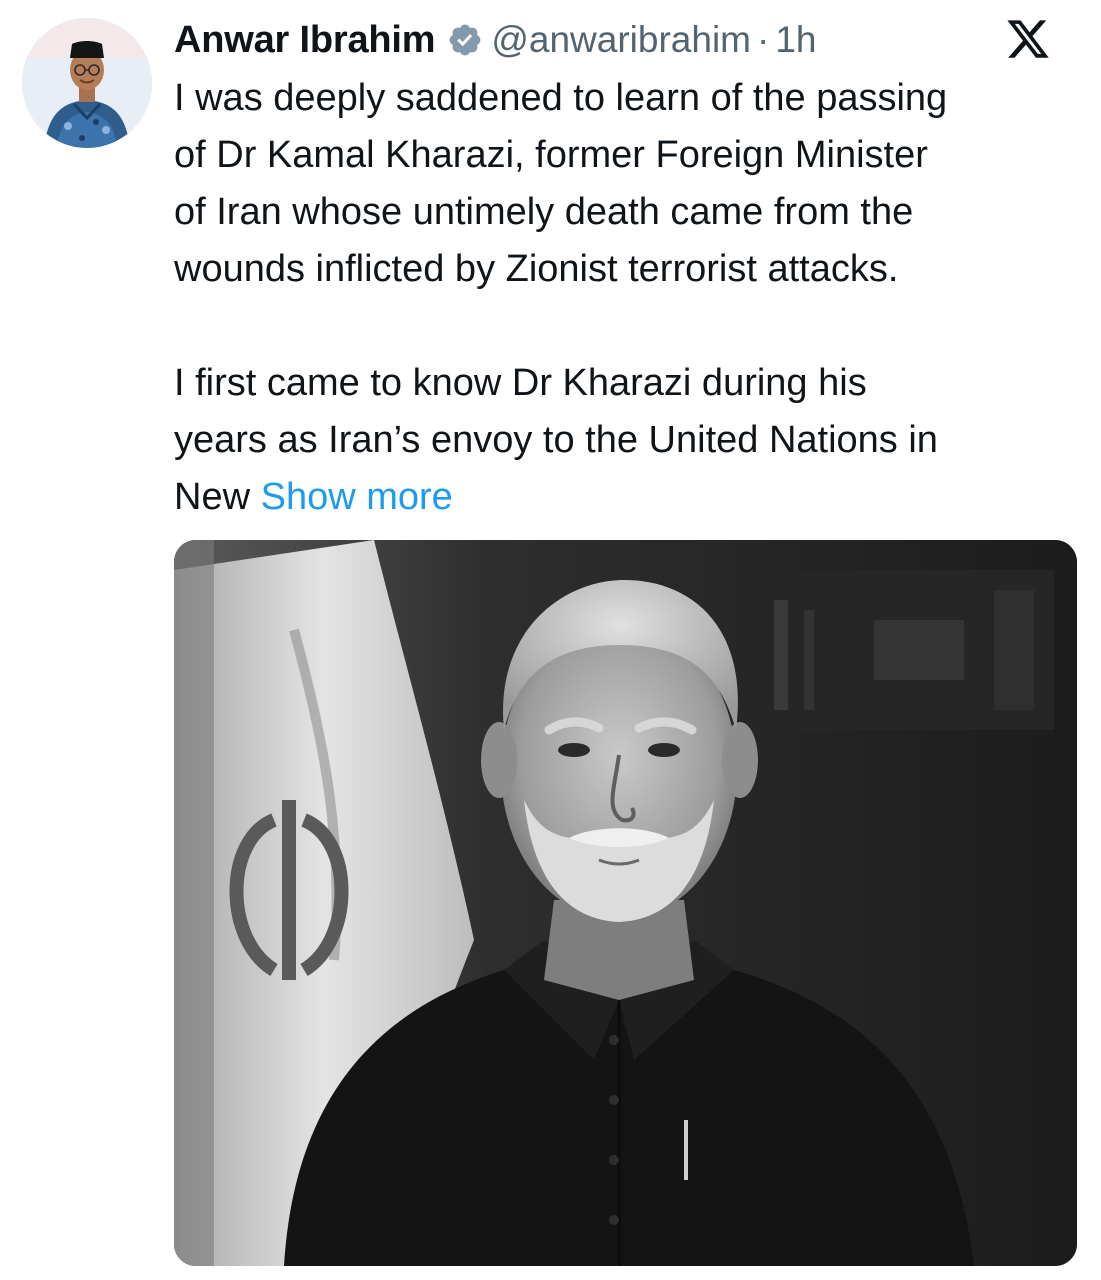  What do you see at coordinates (87, 83) in the screenshot?
I see `avatar` at bounding box center [87, 83].